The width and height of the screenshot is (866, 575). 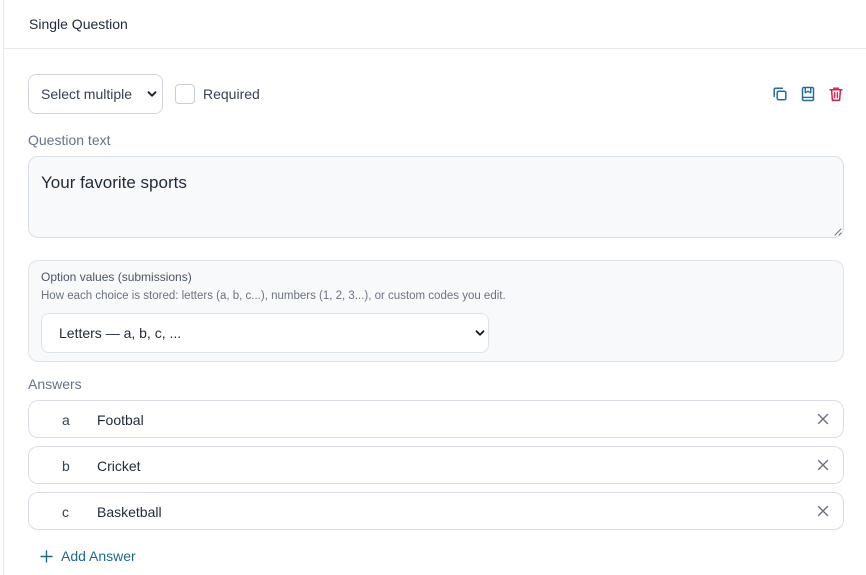 What do you see at coordinates (185, 94) in the screenshot?
I see `required-checkbox` at bounding box center [185, 94].